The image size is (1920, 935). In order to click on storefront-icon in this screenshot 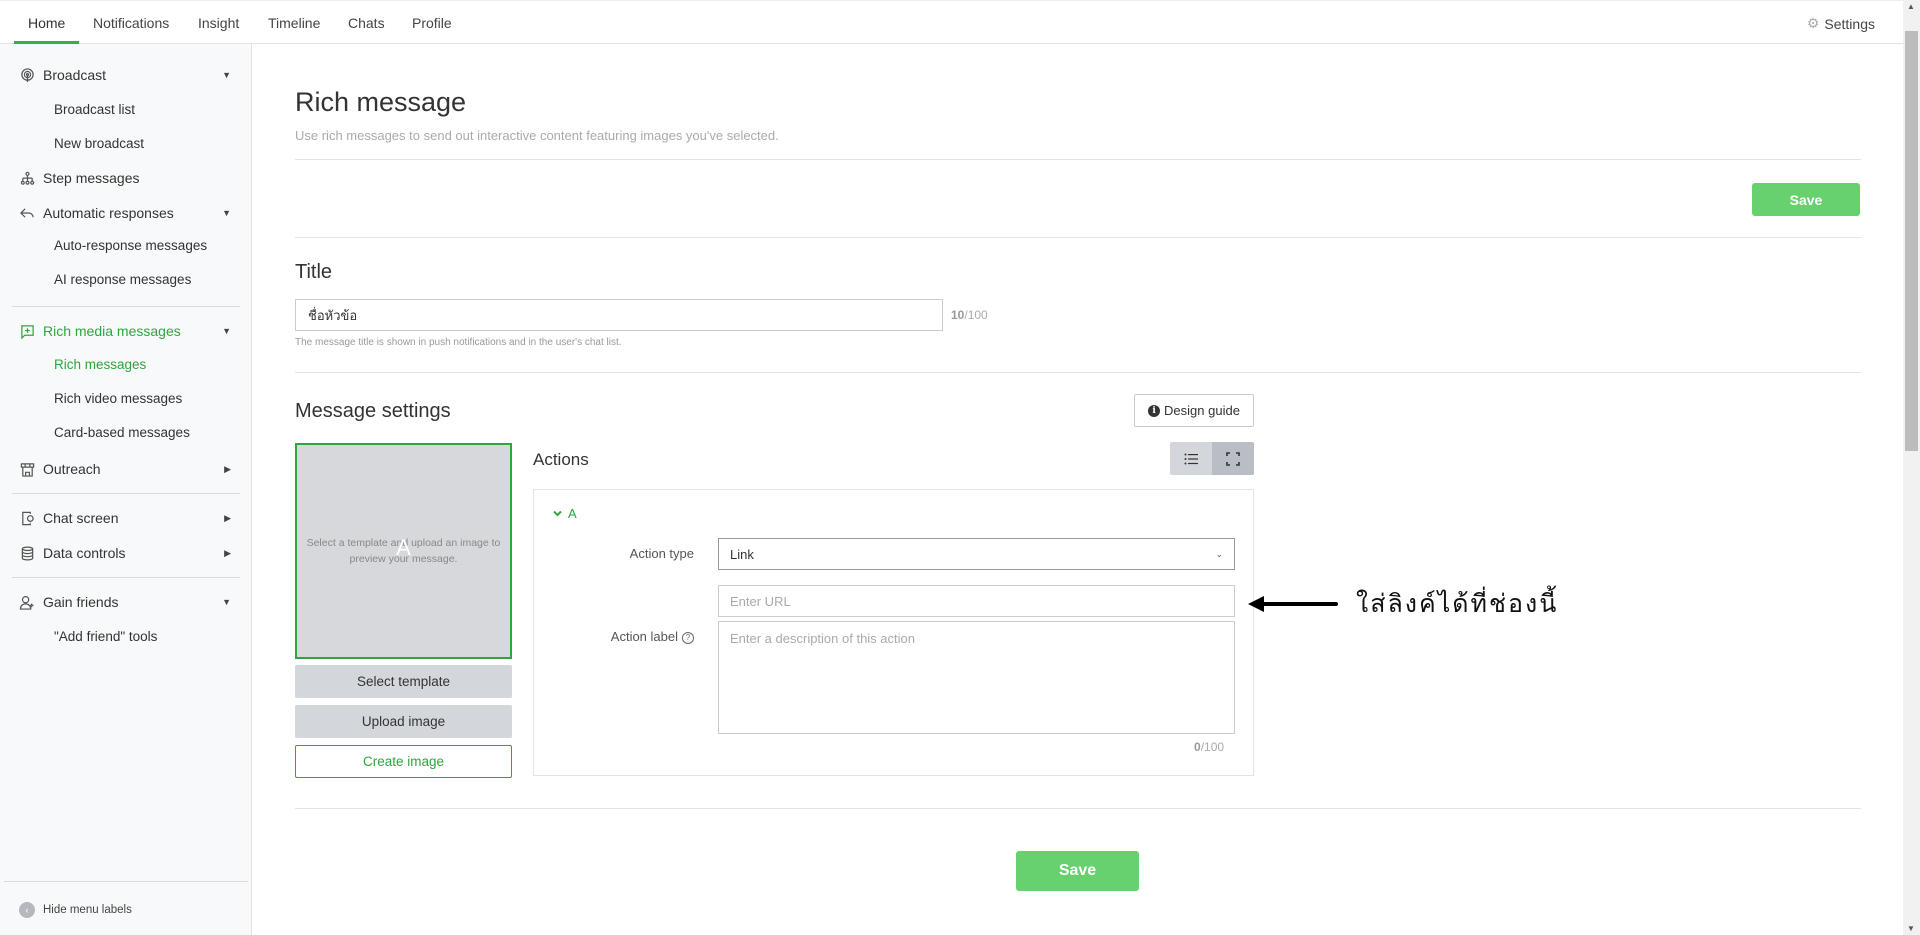, I will do `click(27, 469)`.